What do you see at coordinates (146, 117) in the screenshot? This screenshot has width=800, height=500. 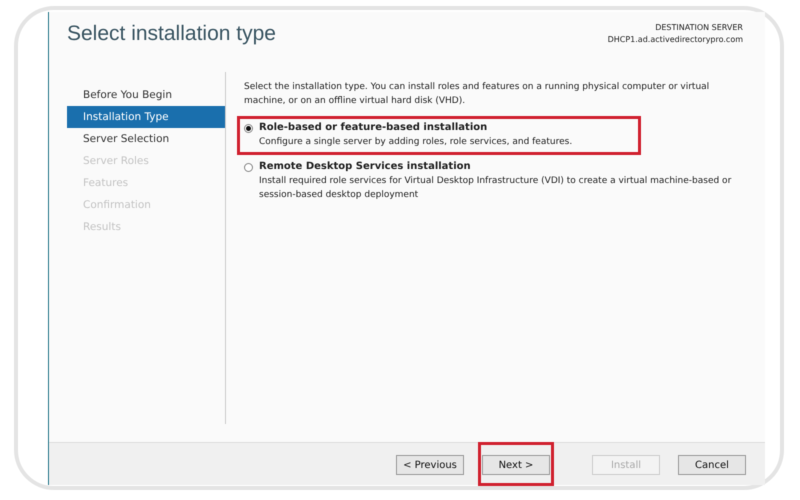 I see `wizard-step: Installation Type` at bounding box center [146, 117].